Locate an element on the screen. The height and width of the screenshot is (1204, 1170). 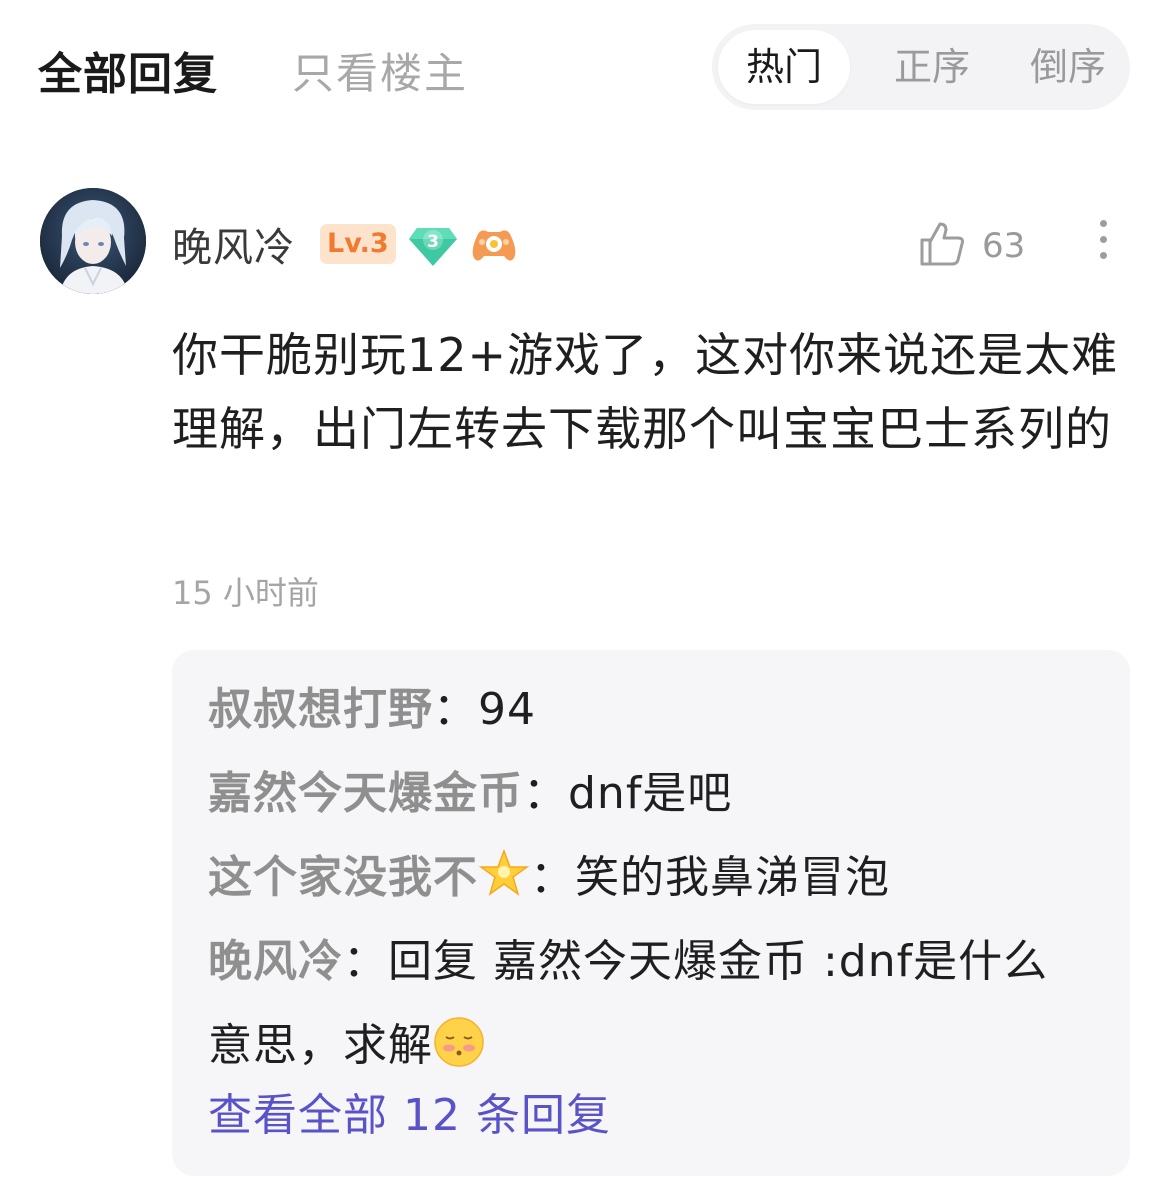
gem-level-icon: 3 is located at coordinates (433, 245).